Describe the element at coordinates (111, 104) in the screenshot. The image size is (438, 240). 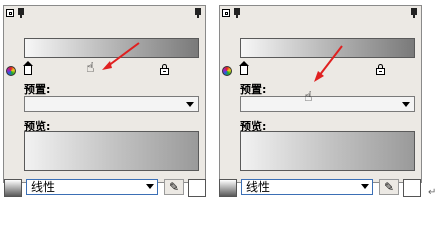
I see `preset-dropdown` at that location.